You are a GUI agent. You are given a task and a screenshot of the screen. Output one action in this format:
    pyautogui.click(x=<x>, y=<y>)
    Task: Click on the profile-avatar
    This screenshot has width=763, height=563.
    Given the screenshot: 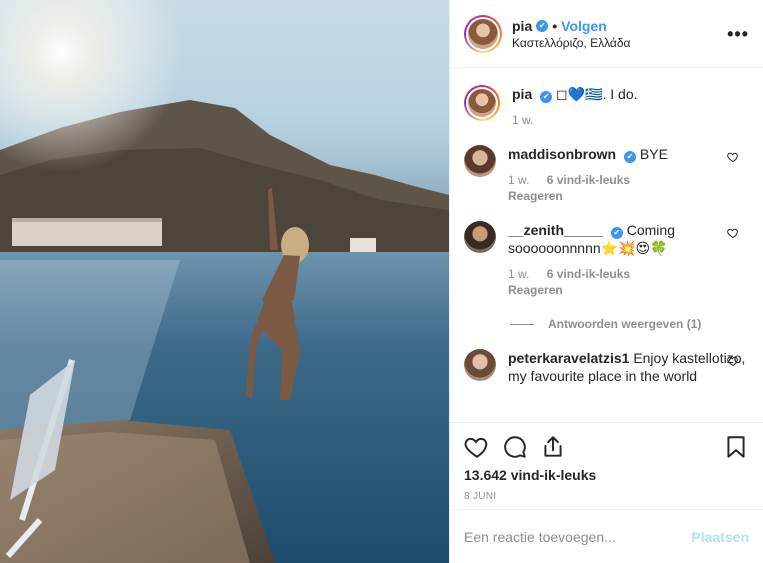 What is the action you would take?
    pyautogui.click(x=483, y=33)
    